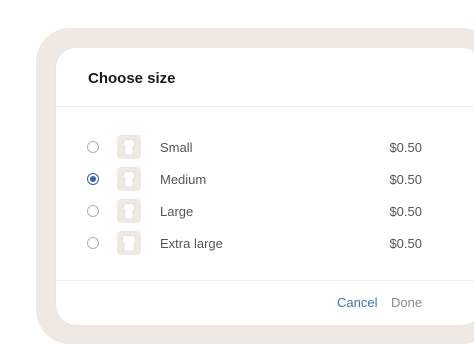  I want to click on done-button: Done, so click(406, 302).